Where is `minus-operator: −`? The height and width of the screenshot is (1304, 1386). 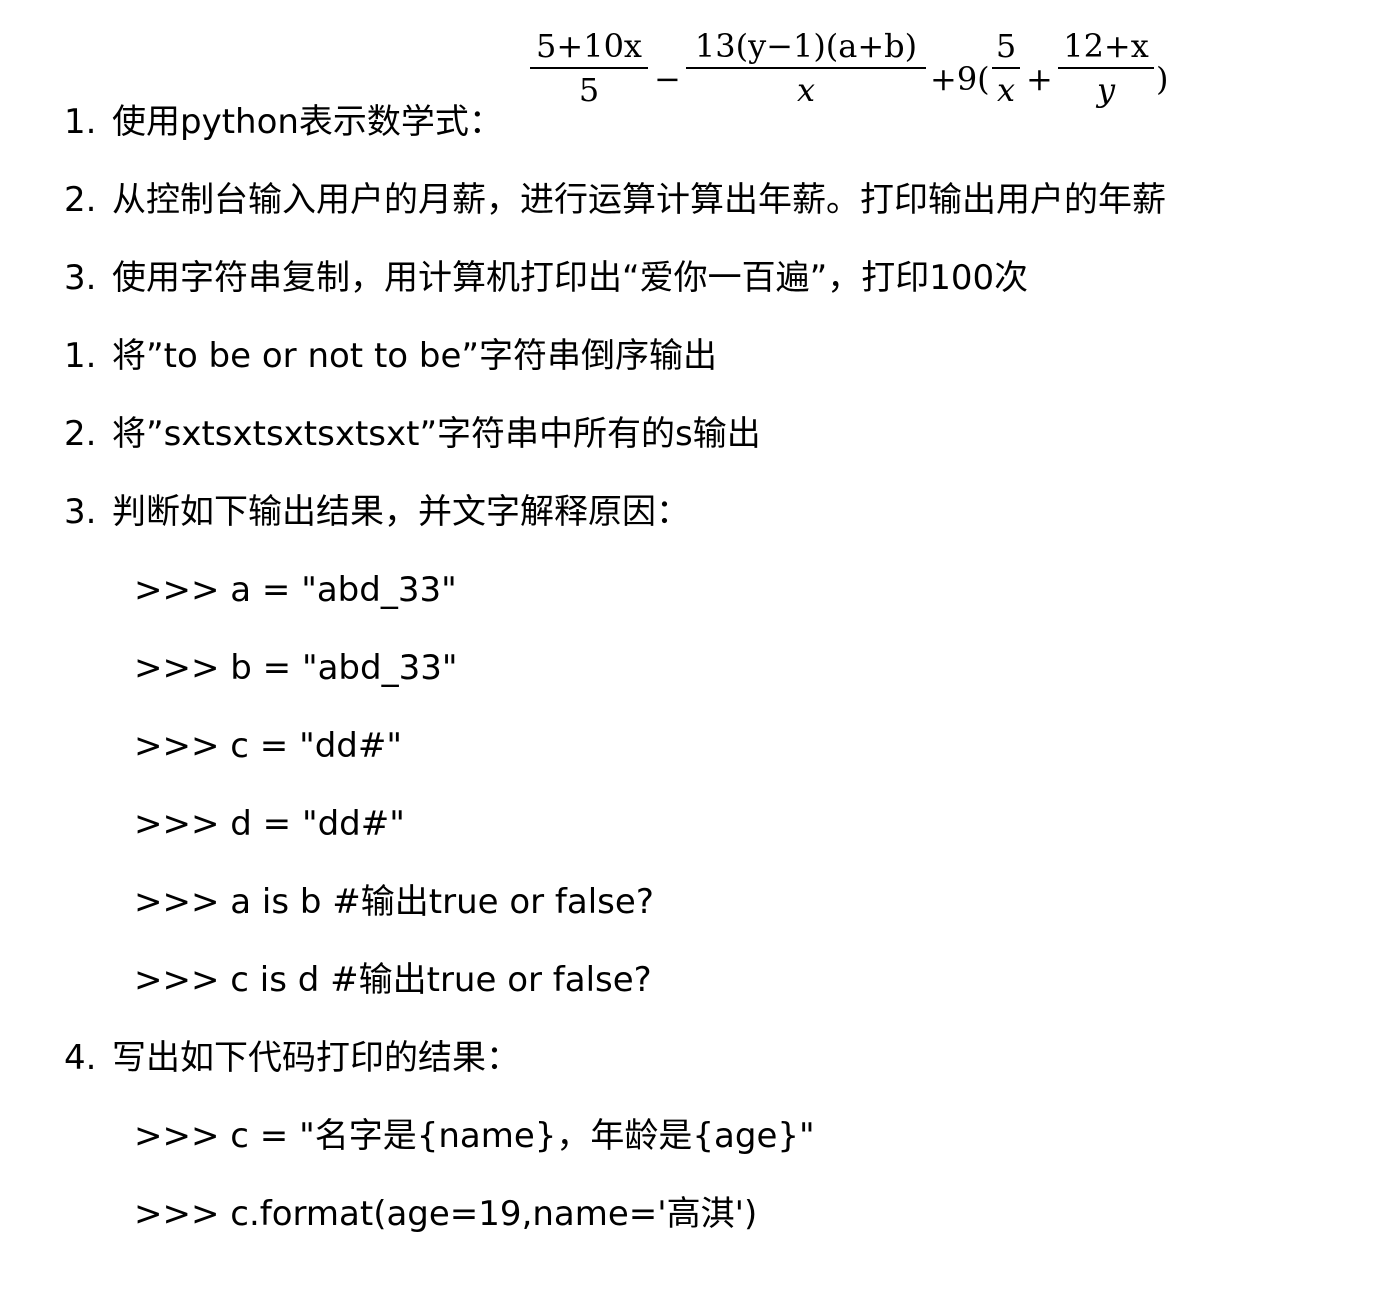
minus-operator: − is located at coordinates (667, 79).